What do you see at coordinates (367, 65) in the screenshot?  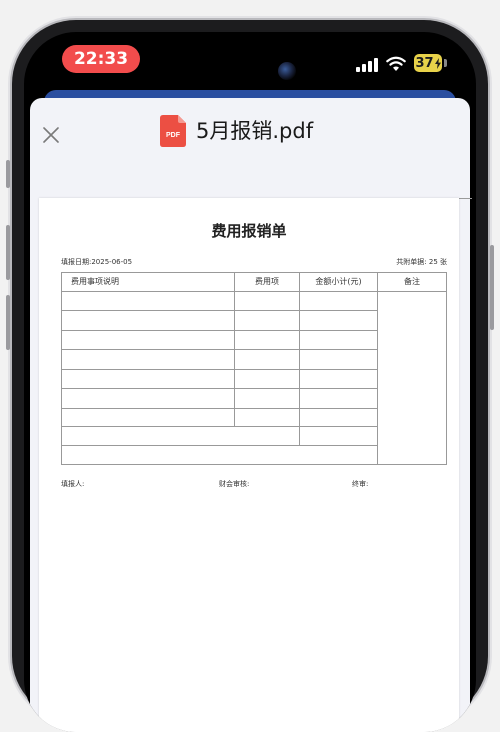 I see `signal-icon` at bounding box center [367, 65].